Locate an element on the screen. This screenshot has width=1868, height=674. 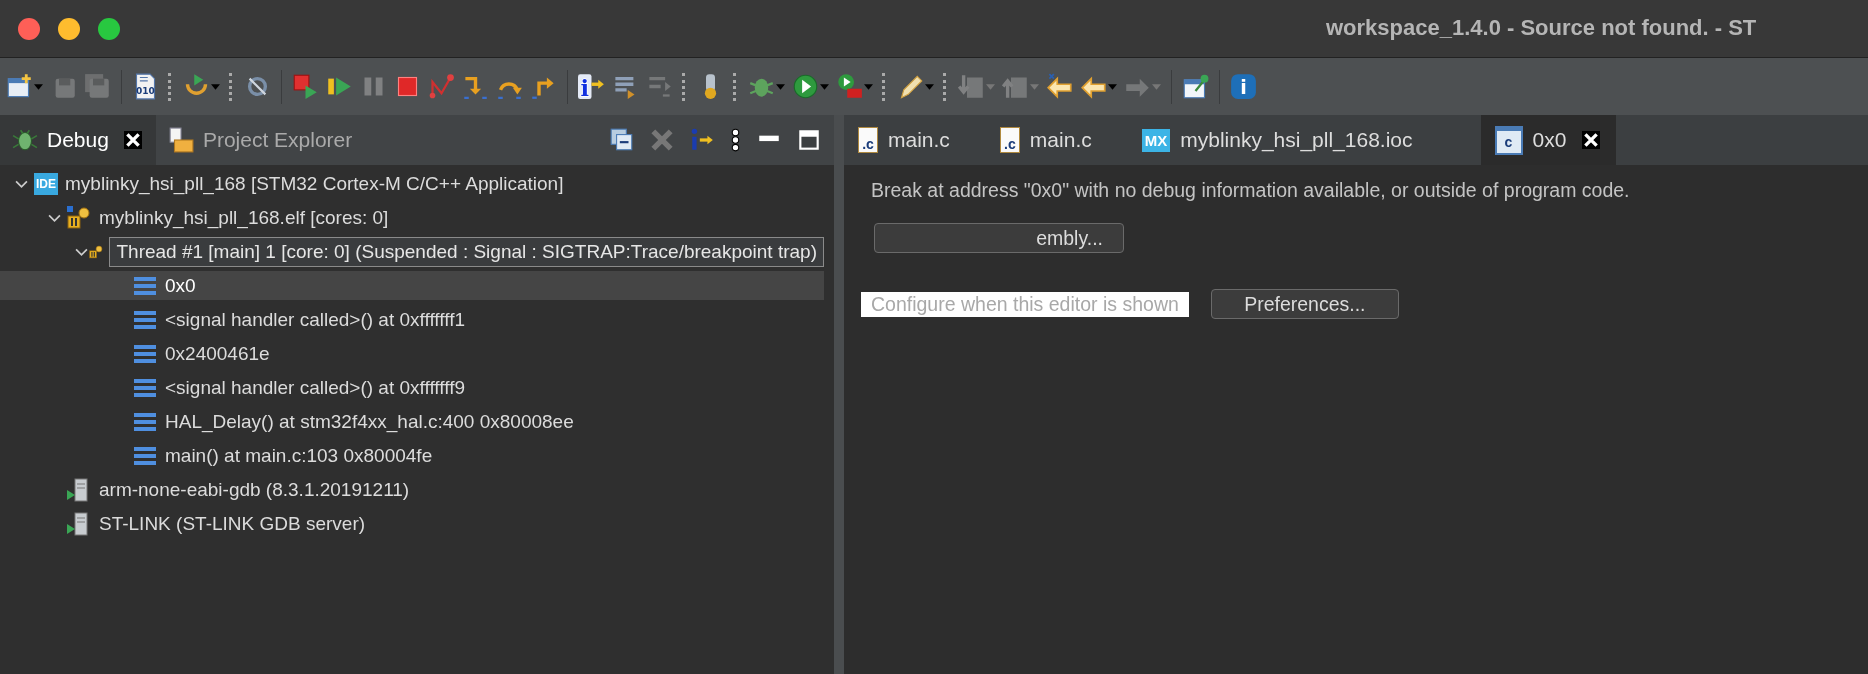
mx-file-icon: MX is located at coordinates (1156, 140).